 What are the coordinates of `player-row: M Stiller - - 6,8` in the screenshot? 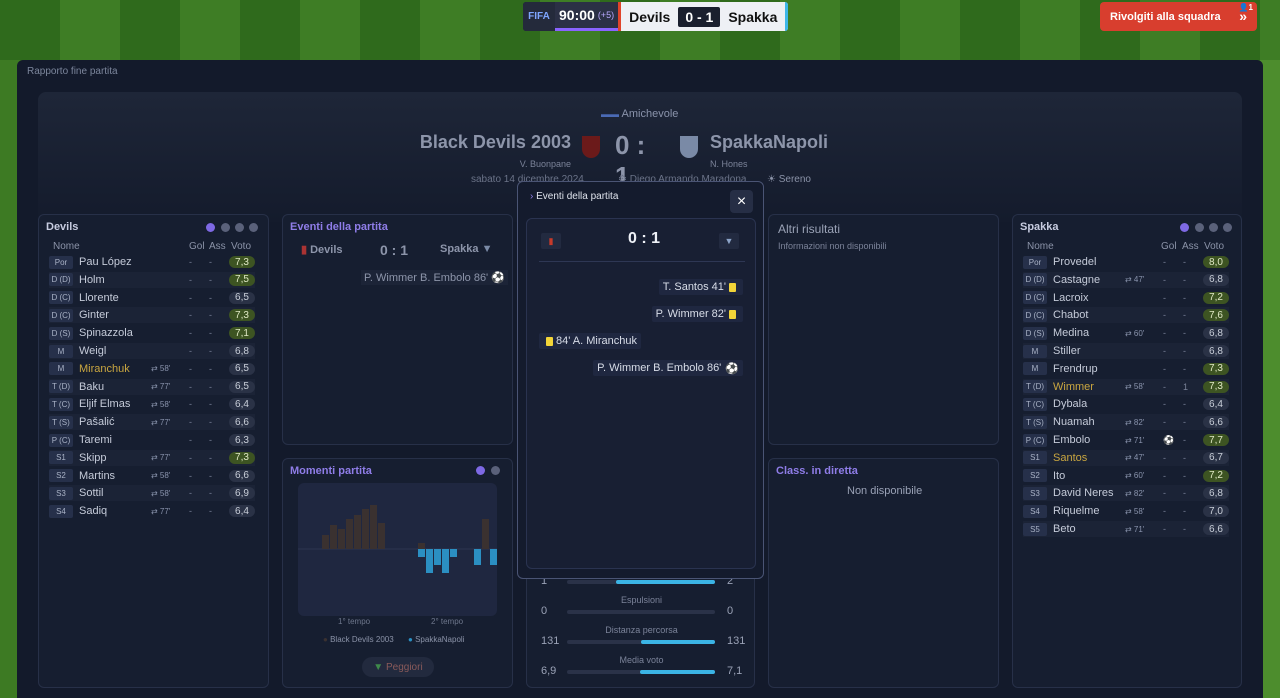 It's located at (1126, 351).